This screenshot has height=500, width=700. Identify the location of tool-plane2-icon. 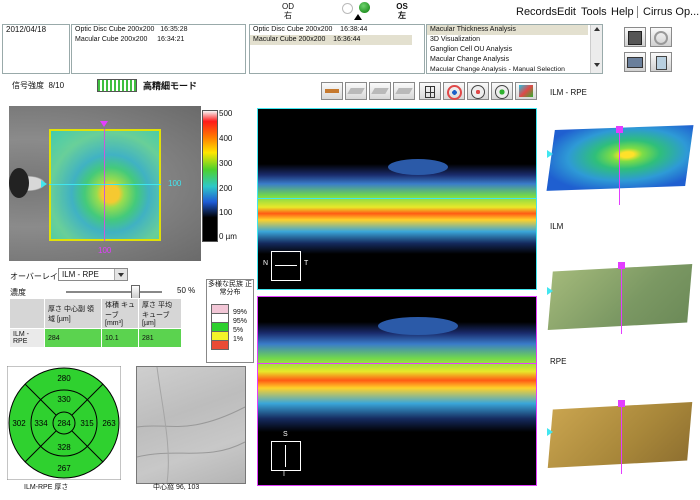
(380, 91).